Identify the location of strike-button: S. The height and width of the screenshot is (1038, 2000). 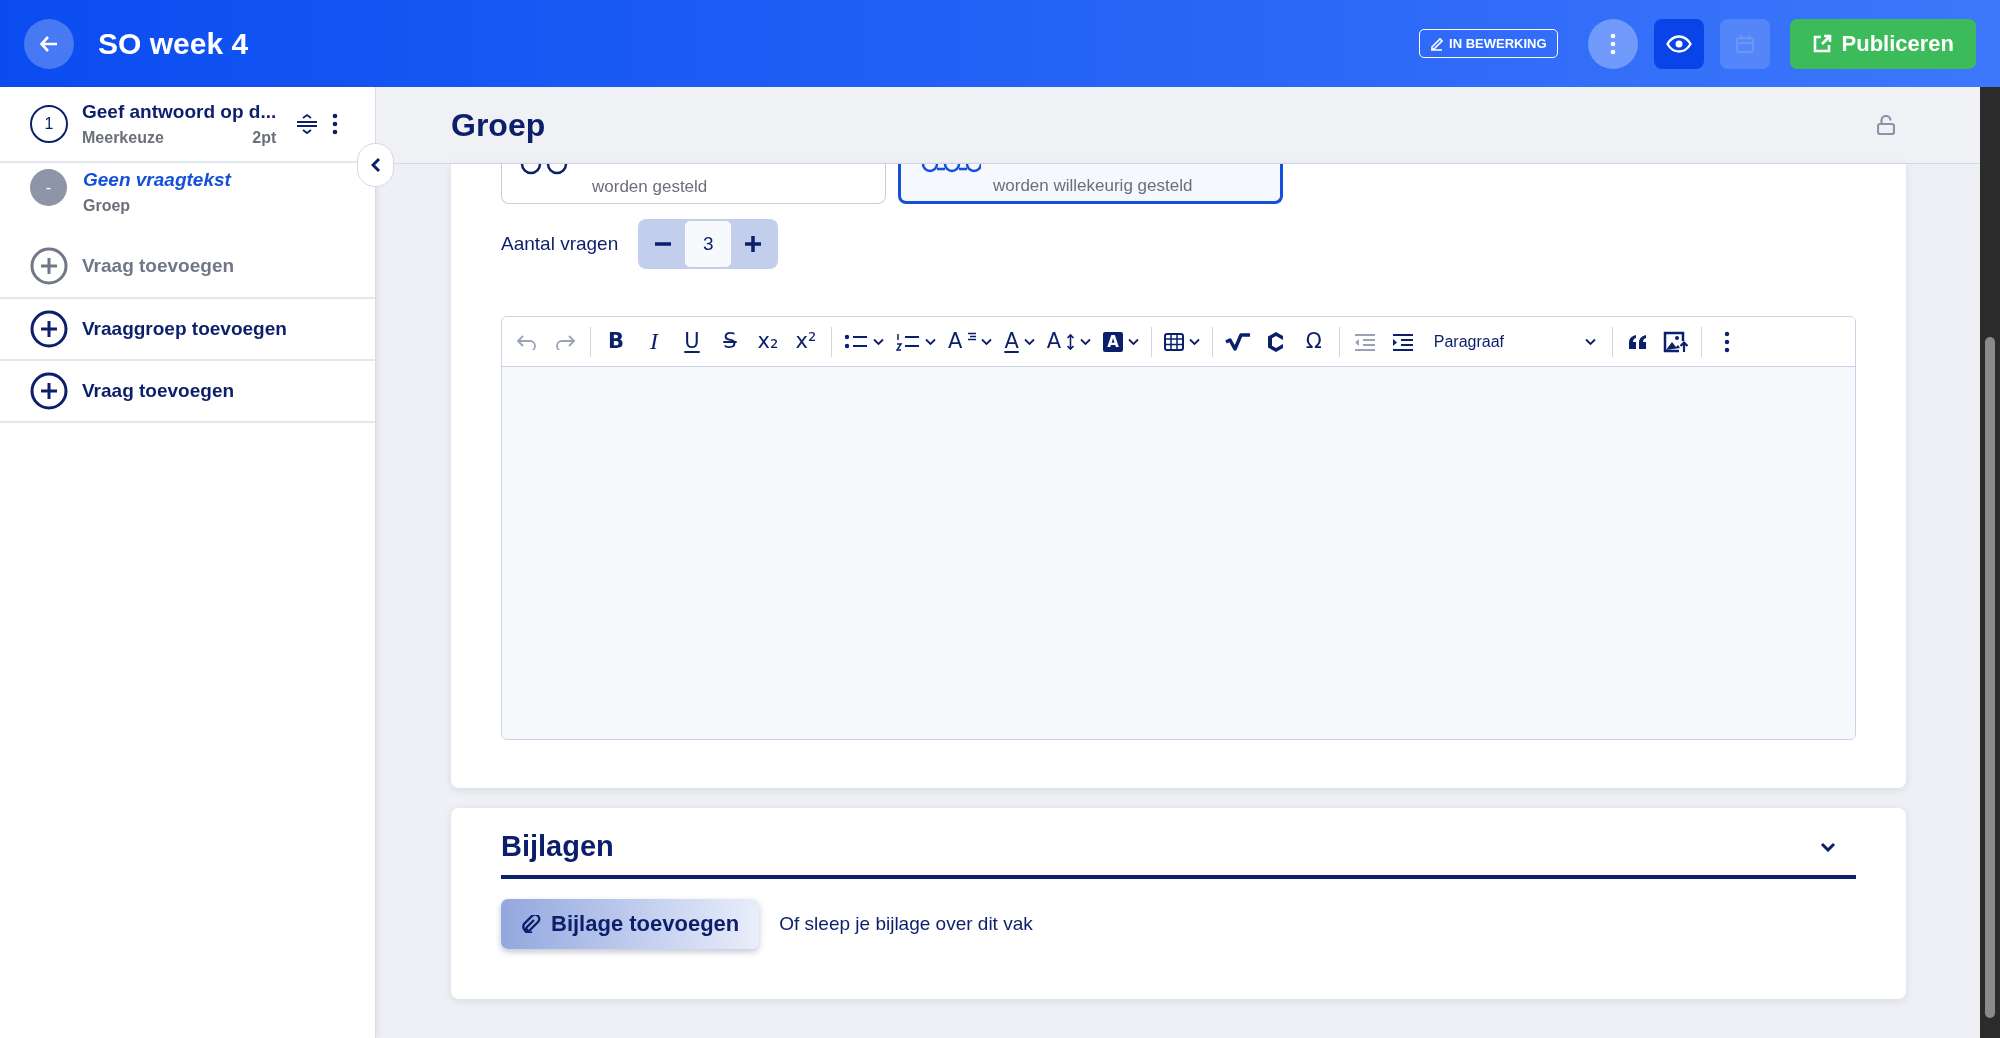
(730, 341).